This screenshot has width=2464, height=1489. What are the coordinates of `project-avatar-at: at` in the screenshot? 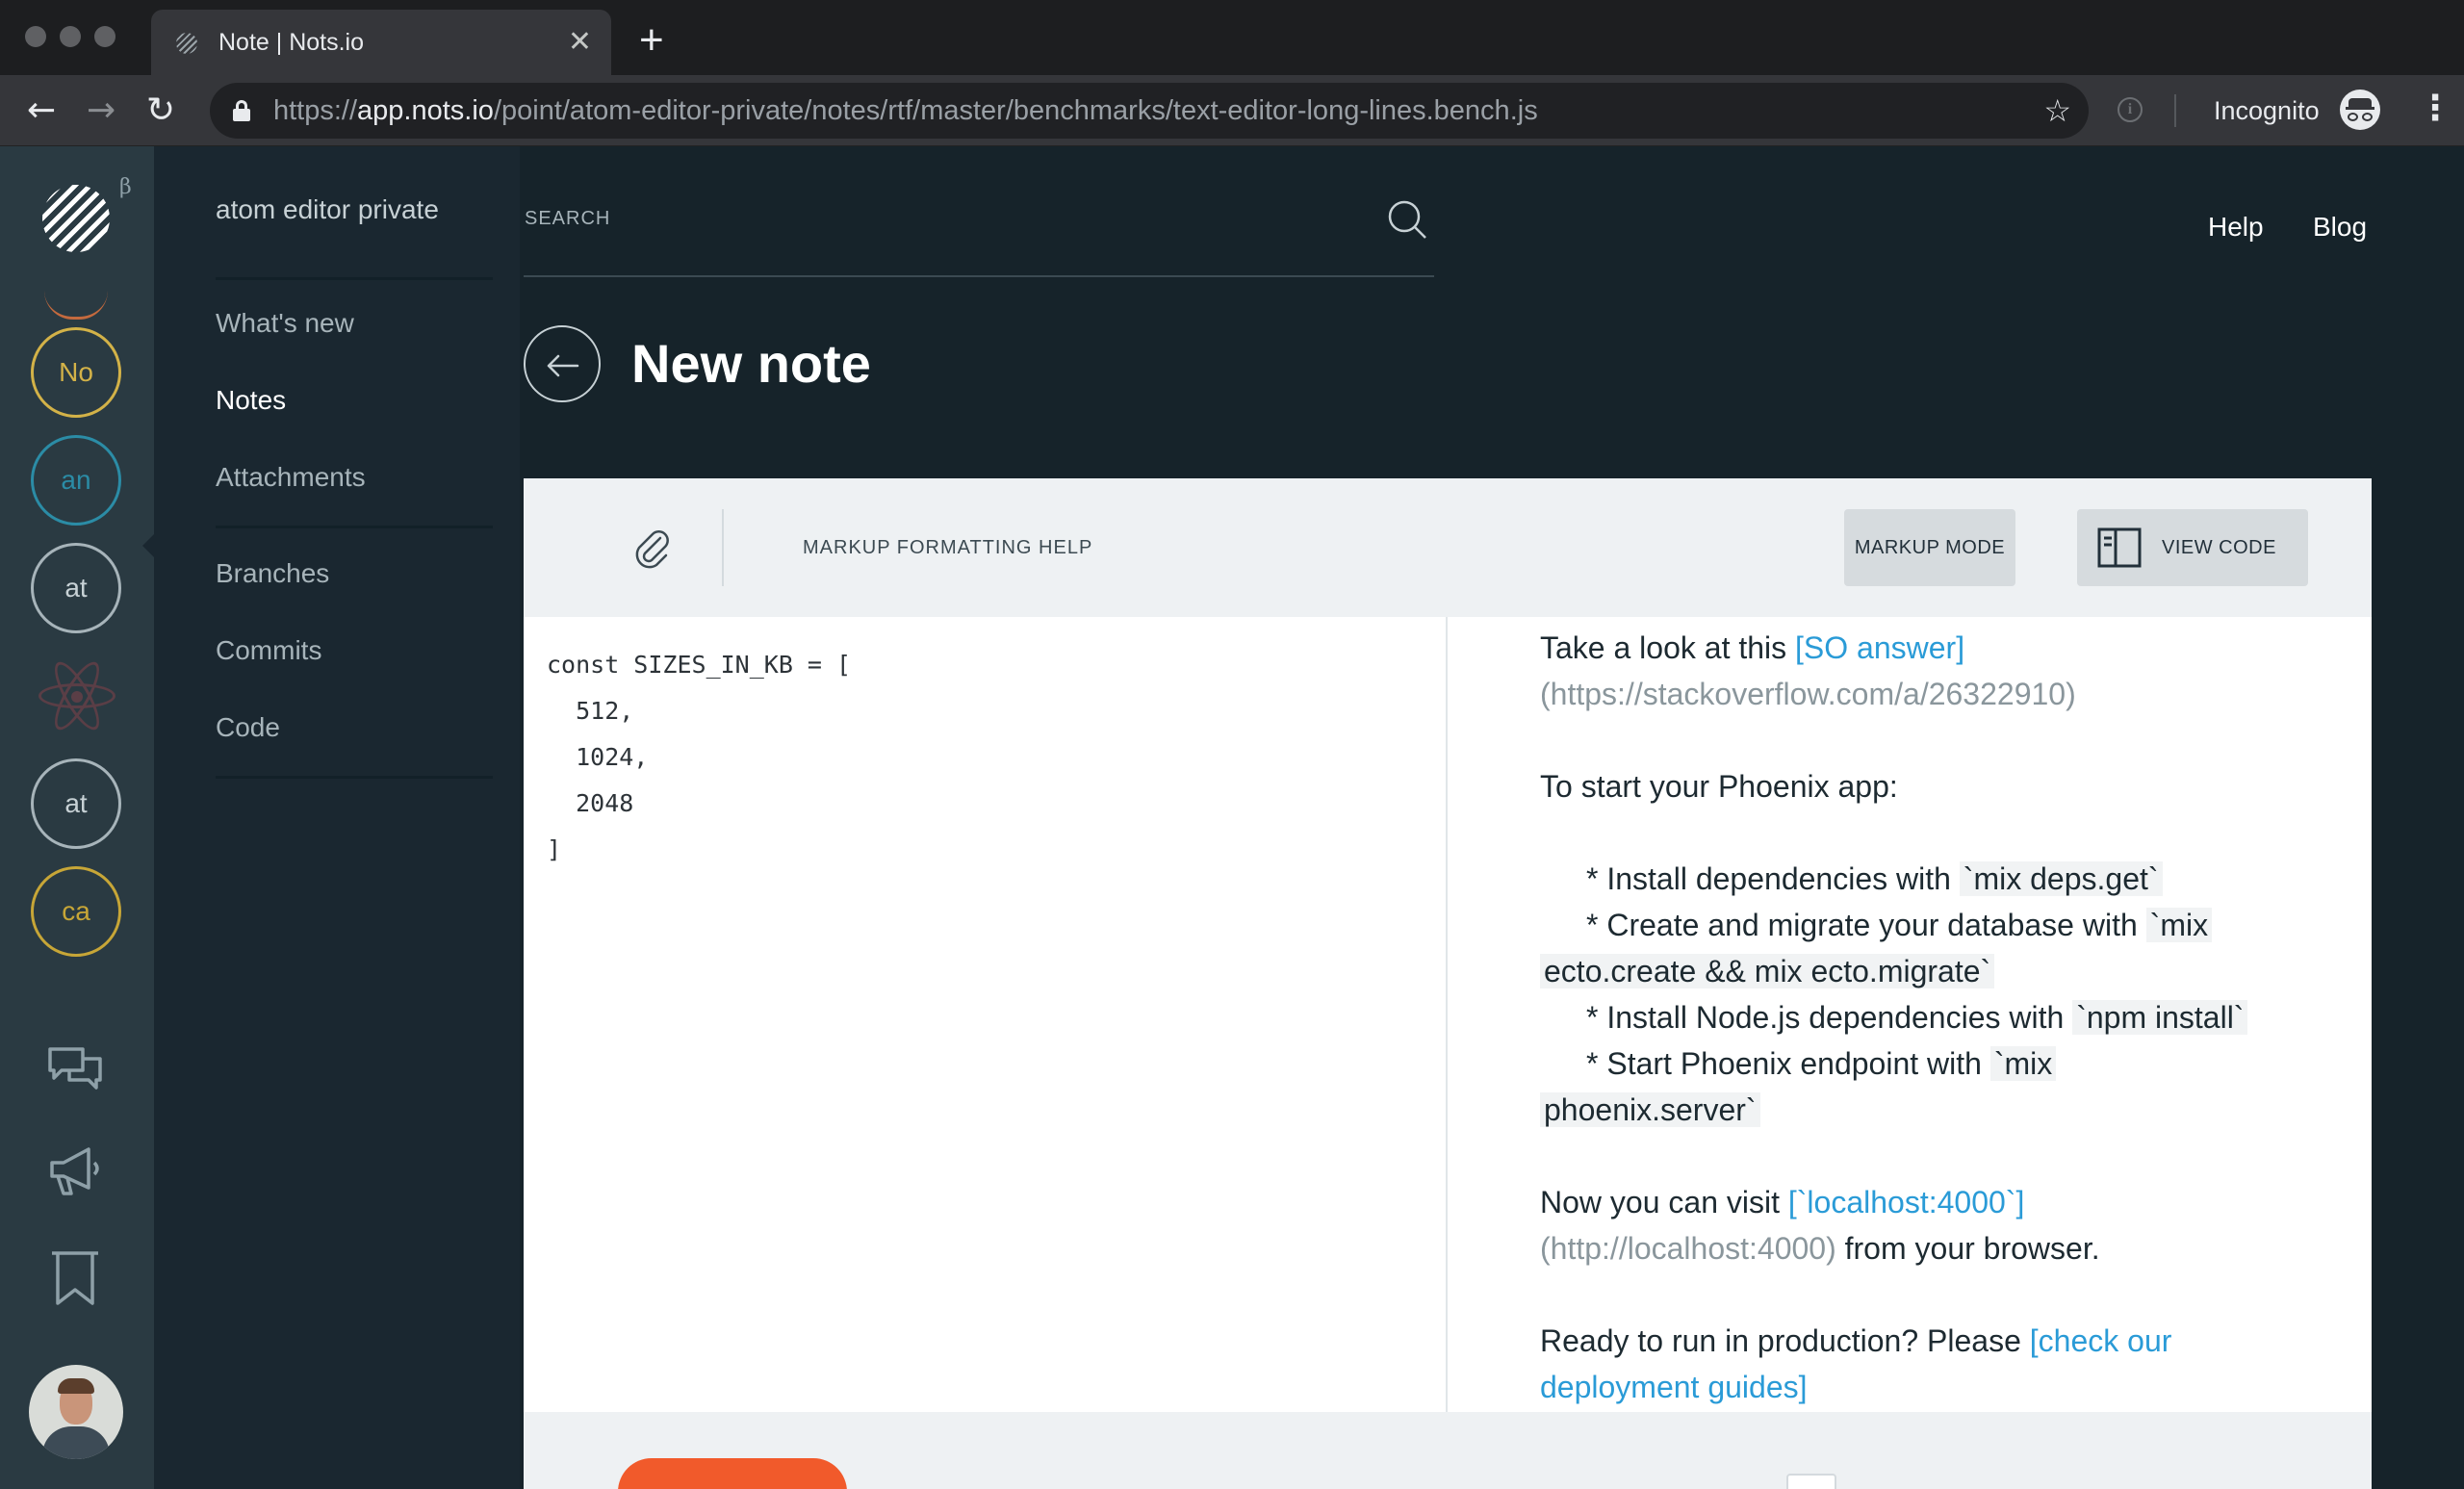 It's located at (76, 588).